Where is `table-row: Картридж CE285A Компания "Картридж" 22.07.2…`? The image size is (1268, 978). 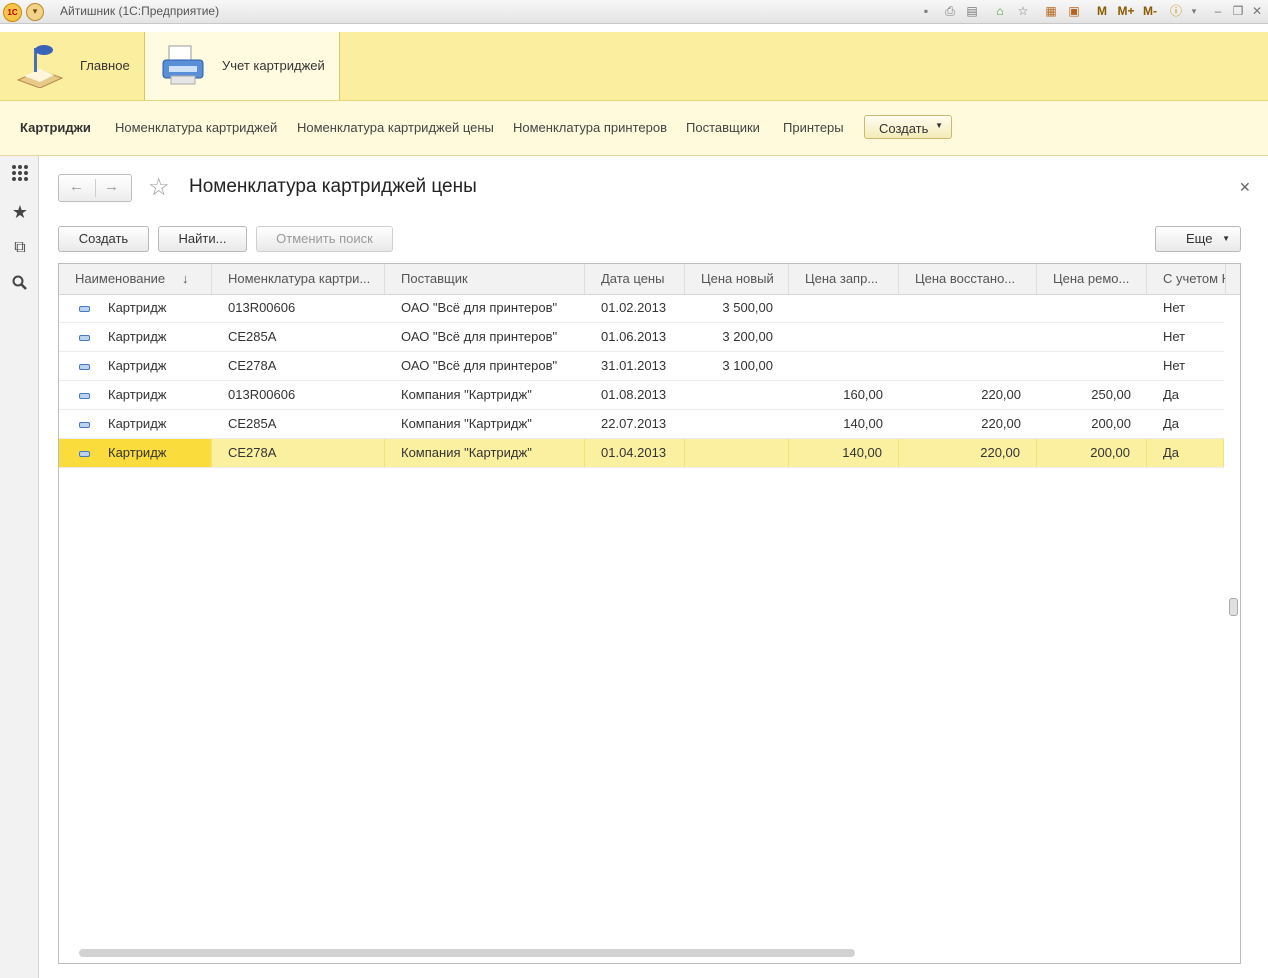 table-row: Картридж CE285A Компания "Картридж" 22.07.2… is located at coordinates (641, 424).